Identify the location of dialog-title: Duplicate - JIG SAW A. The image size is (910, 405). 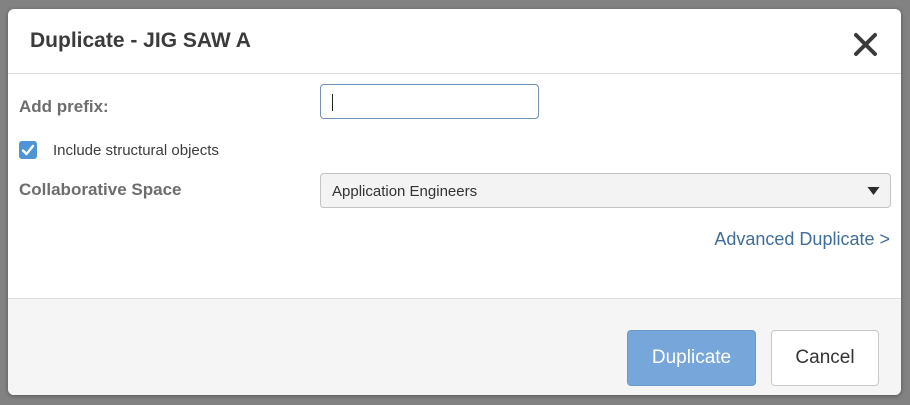
(140, 40).